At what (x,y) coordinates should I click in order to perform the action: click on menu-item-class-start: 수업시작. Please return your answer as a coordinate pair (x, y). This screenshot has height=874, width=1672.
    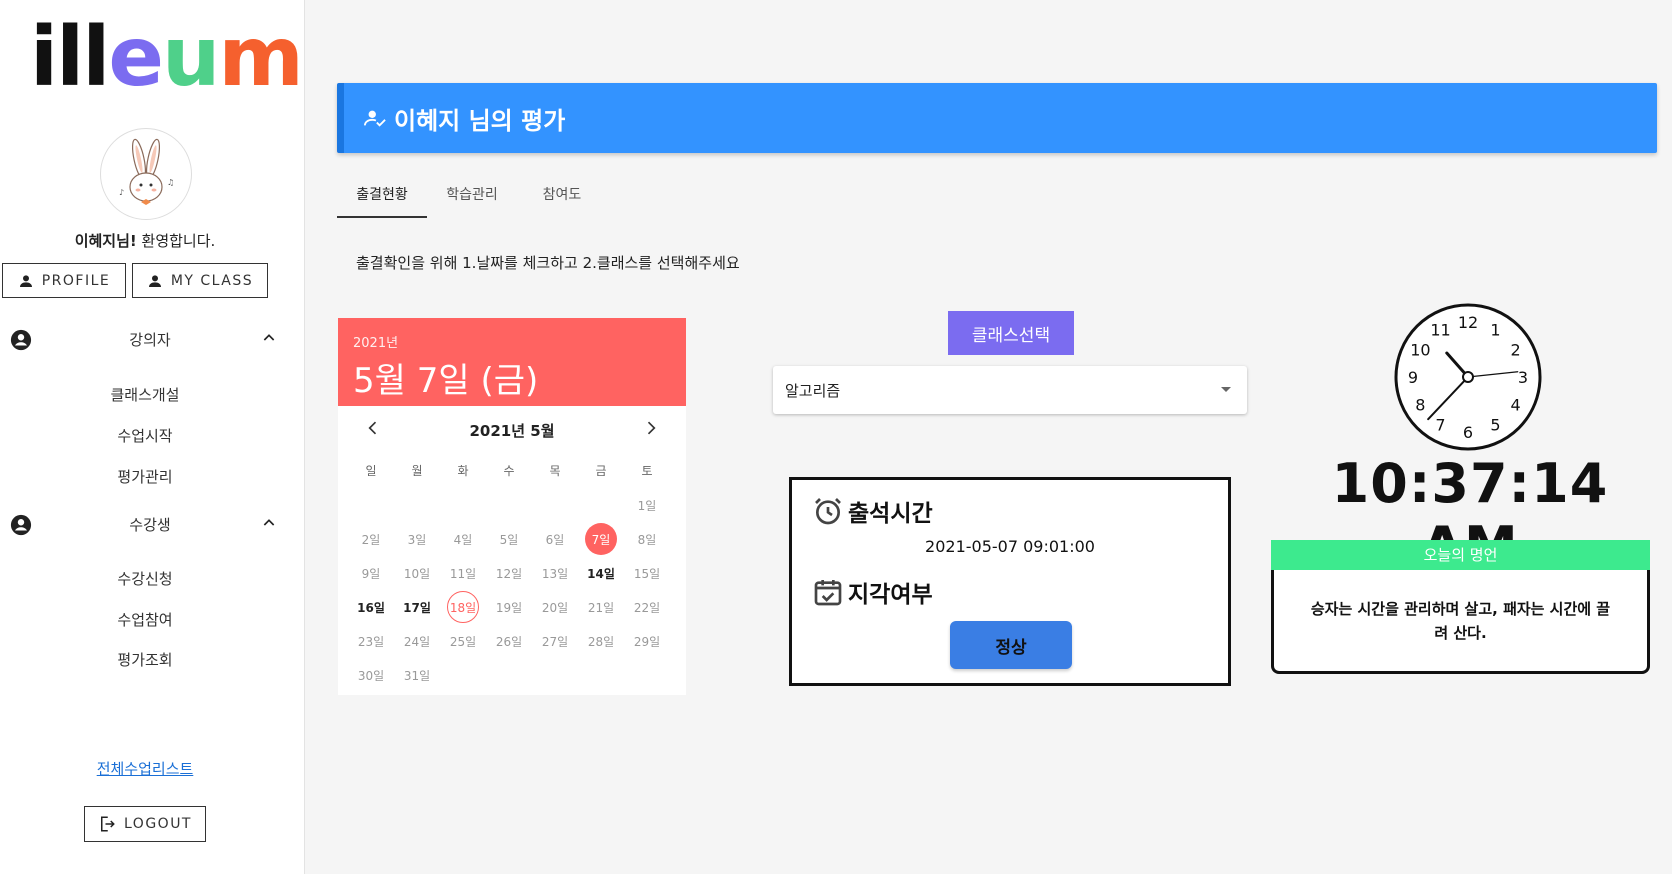
    Looking at the image, I should click on (145, 435).